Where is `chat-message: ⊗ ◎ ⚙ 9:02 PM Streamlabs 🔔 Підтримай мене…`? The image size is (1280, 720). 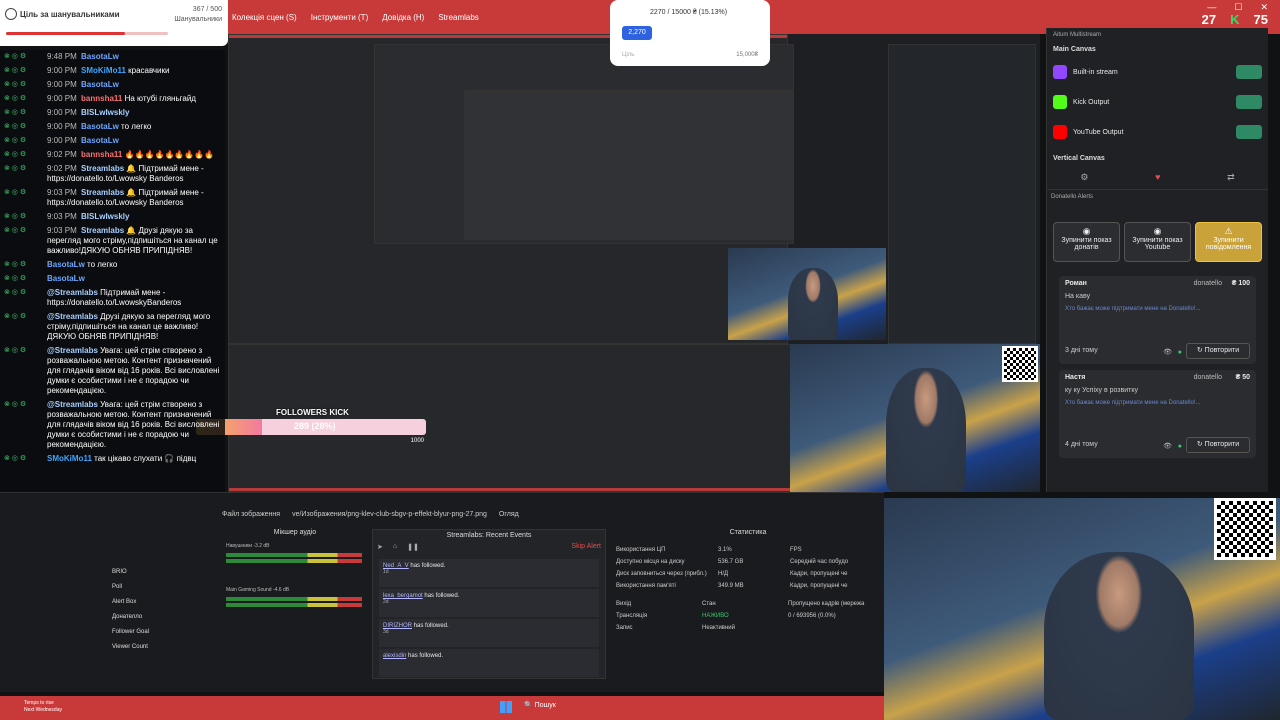 chat-message: ⊗ ◎ ⚙ 9:02 PM Streamlabs 🔔 Підтримай мене… is located at coordinates (112, 174).